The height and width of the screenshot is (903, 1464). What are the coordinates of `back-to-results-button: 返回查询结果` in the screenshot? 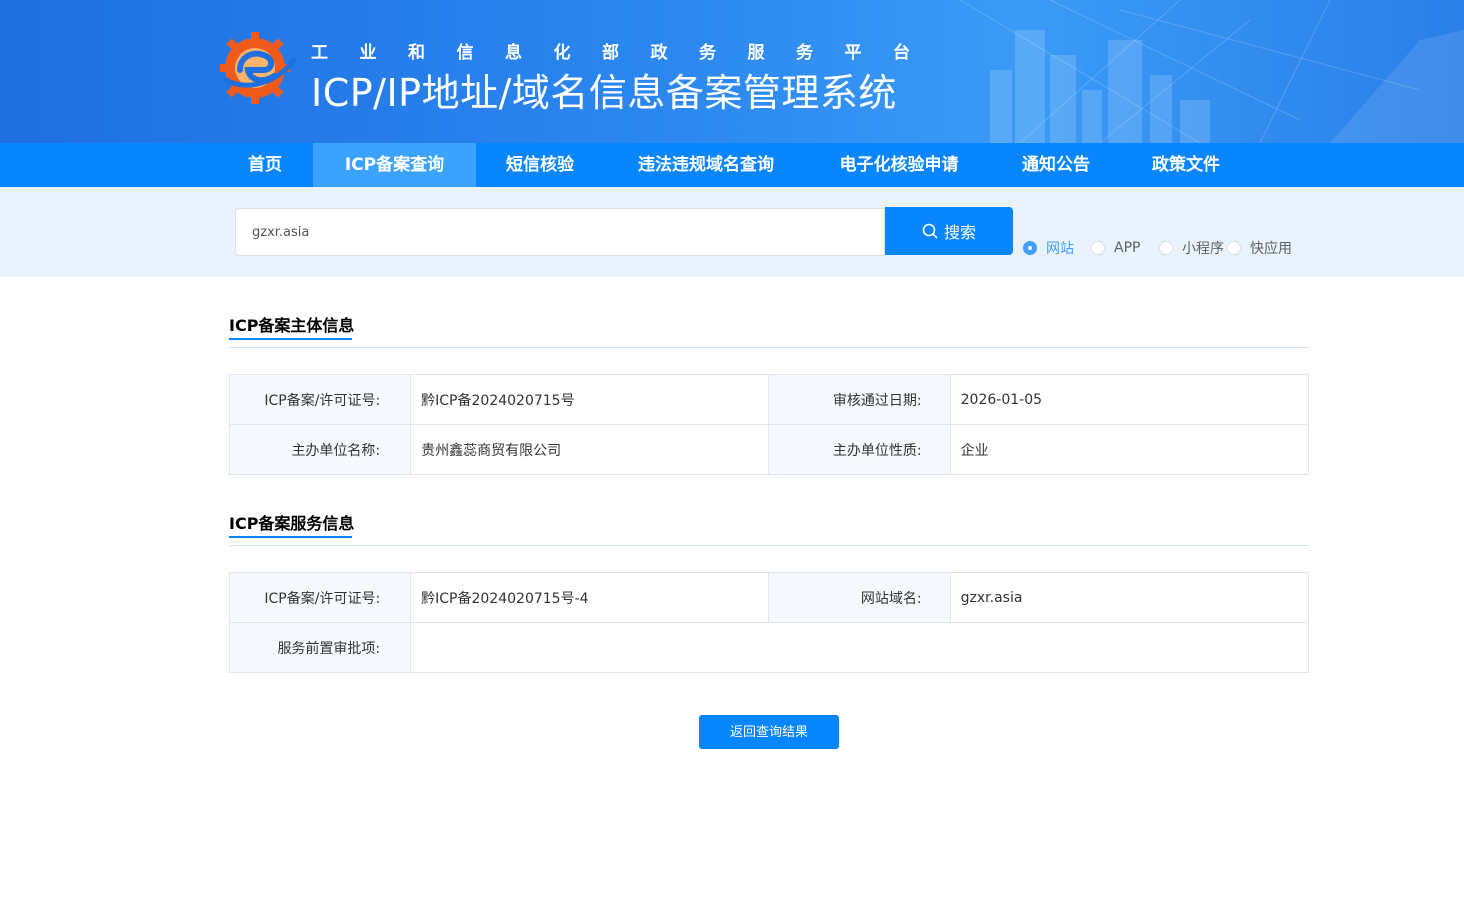 It's located at (769, 732).